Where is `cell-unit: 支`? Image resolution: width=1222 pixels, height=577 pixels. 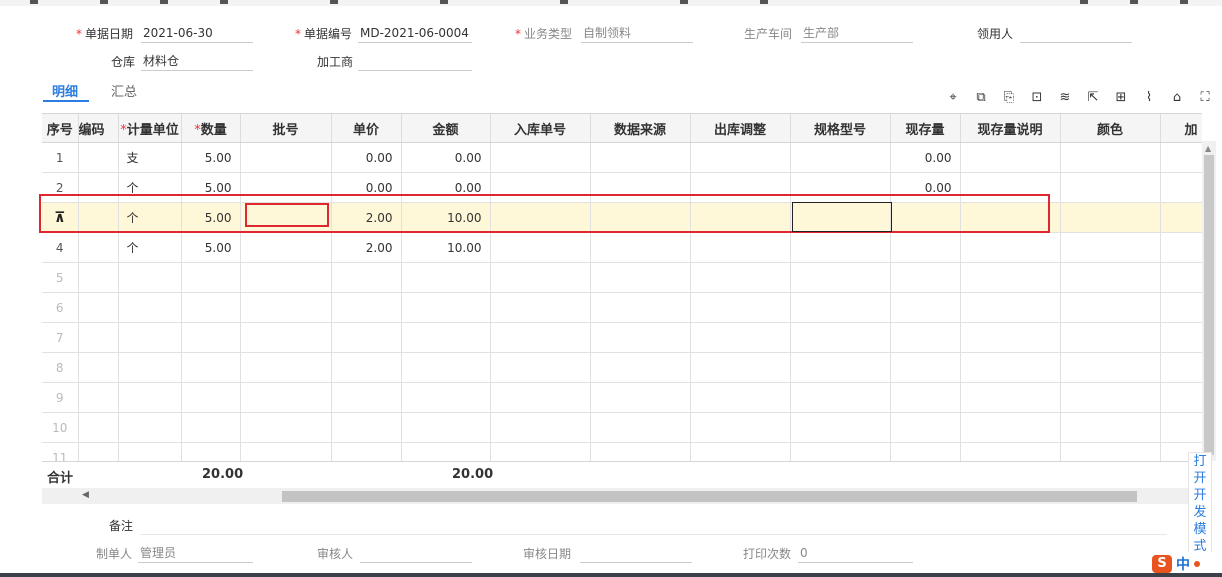
cell-unit: 支 is located at coordinates (150, 157).